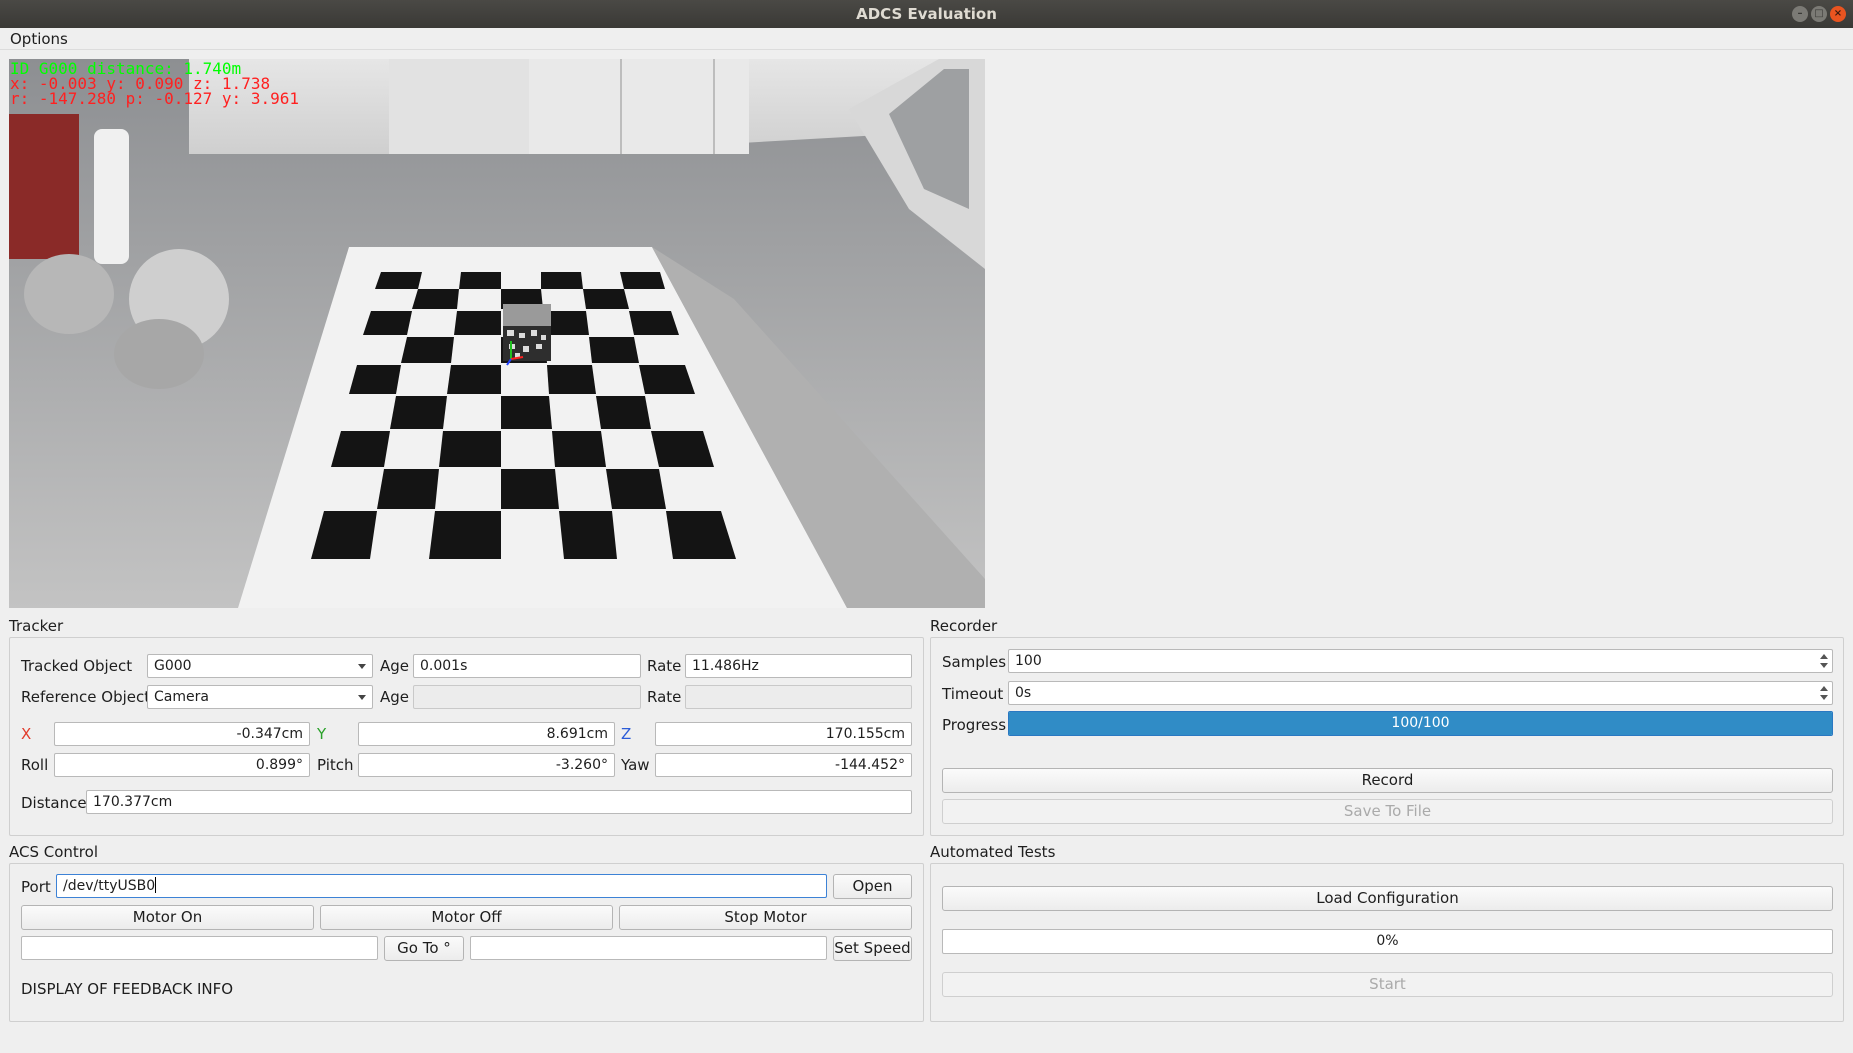  What do you see at coordinates (635, 765) in the screenshot?
I see `yaw-label: Yaw` at bounding box center [635, 765].